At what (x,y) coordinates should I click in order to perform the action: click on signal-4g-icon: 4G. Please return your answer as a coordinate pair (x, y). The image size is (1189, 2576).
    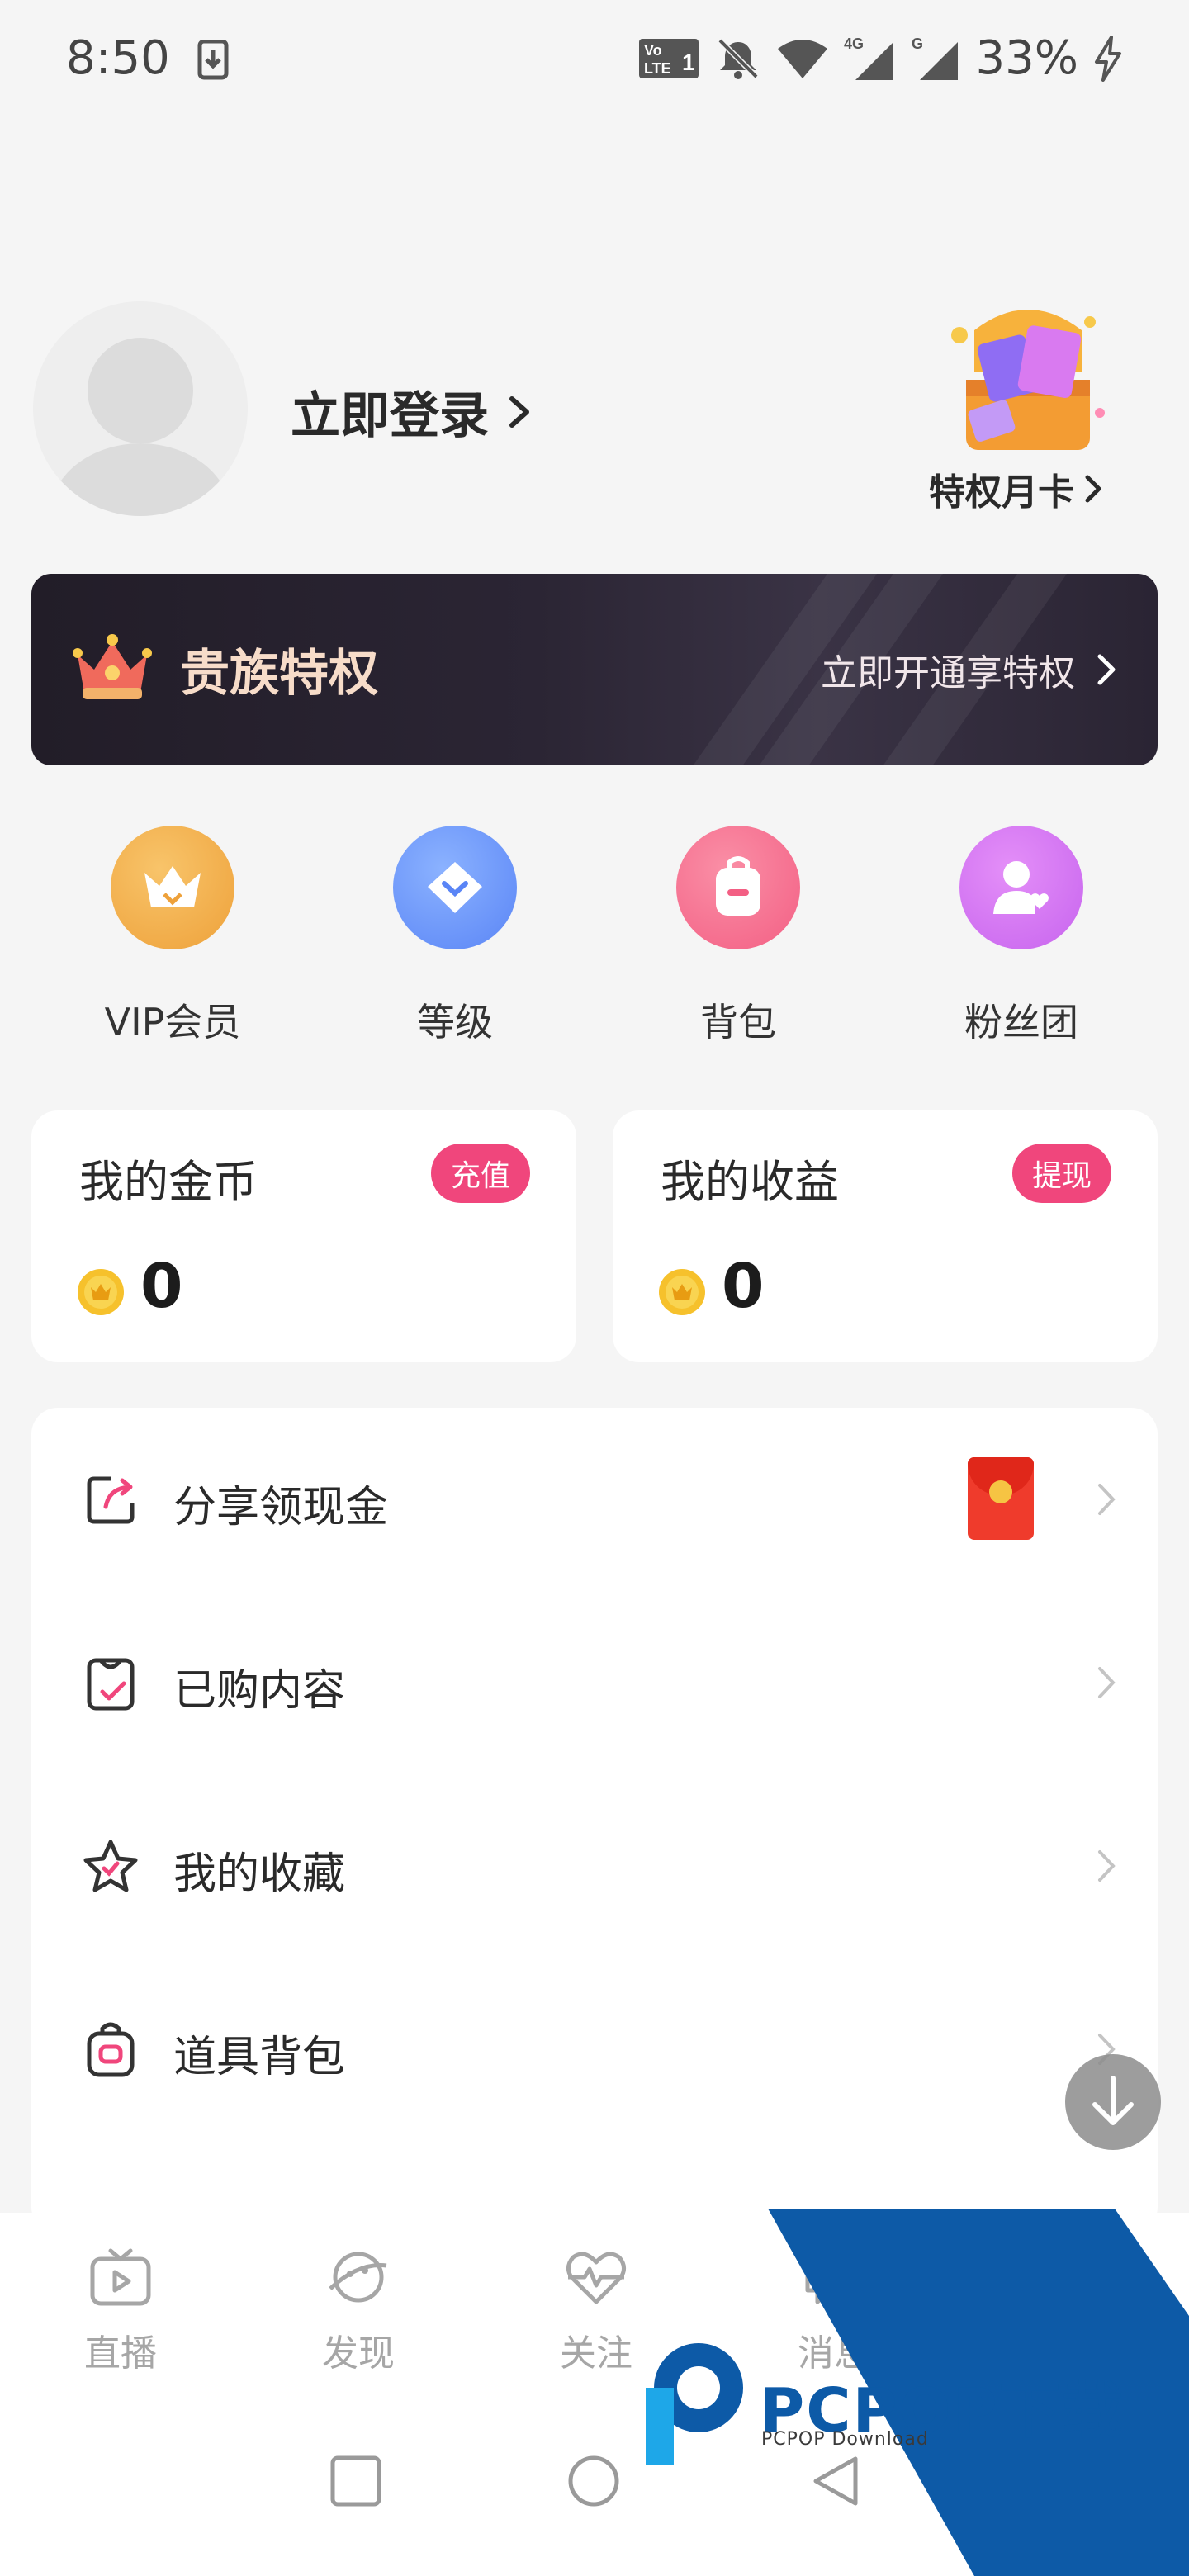
    Looking at the image, I should click on (868, 58).